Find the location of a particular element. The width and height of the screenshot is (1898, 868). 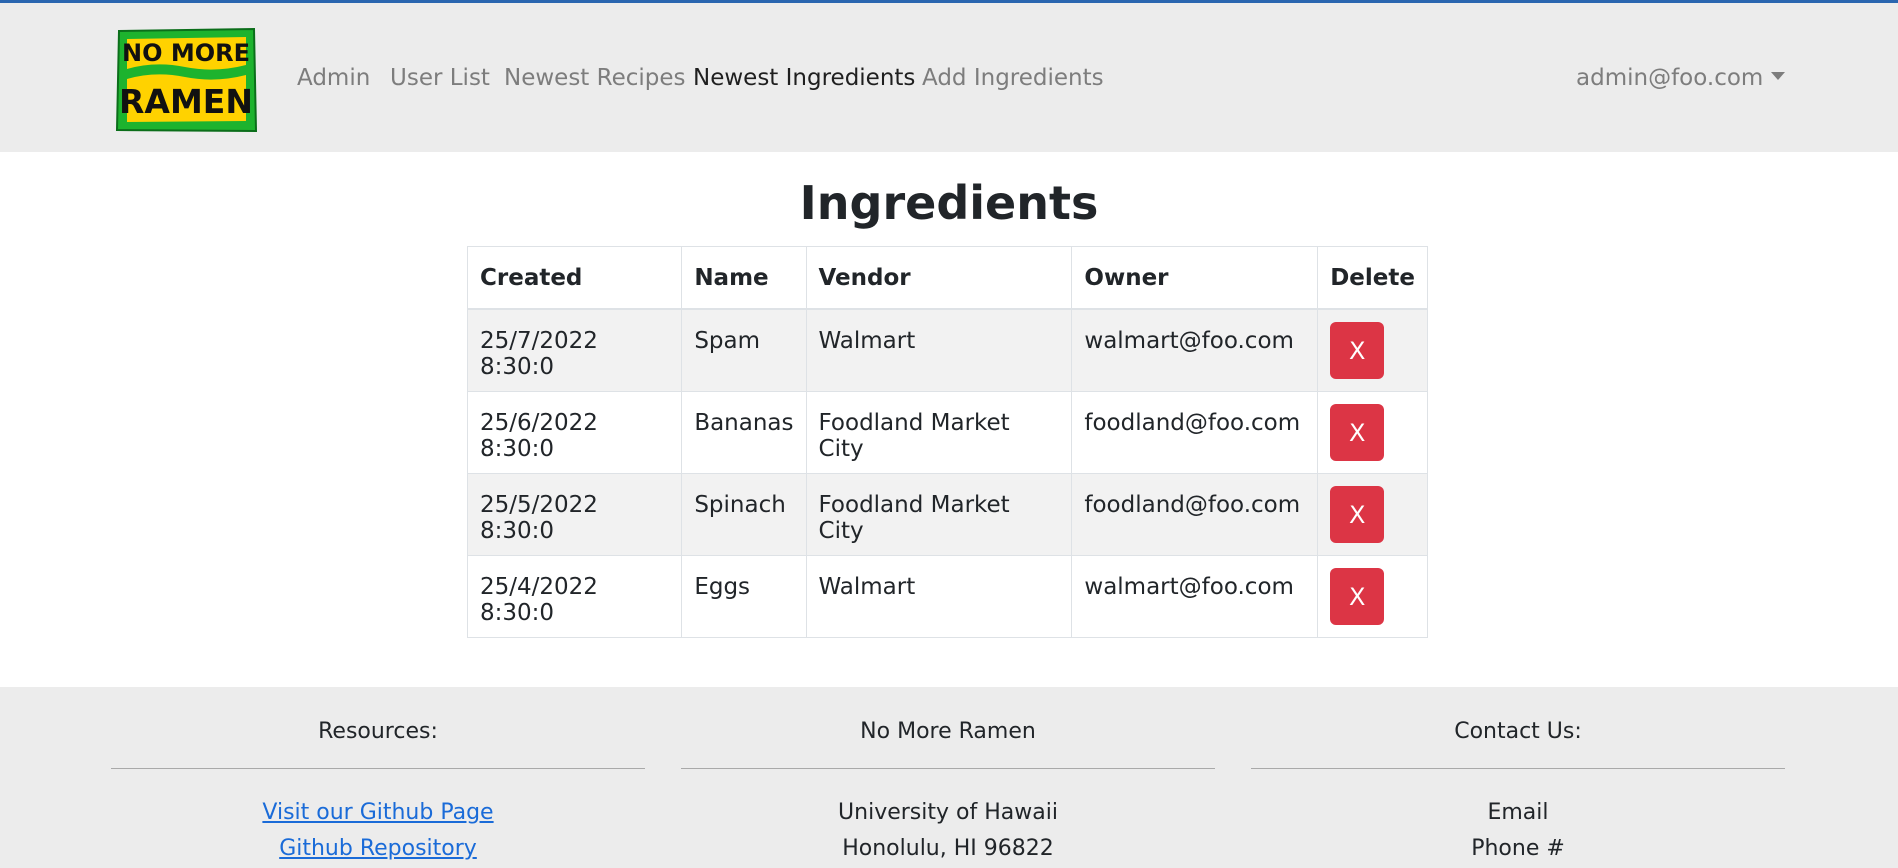

caret-down-icon is located at coordinates (1778, 75).